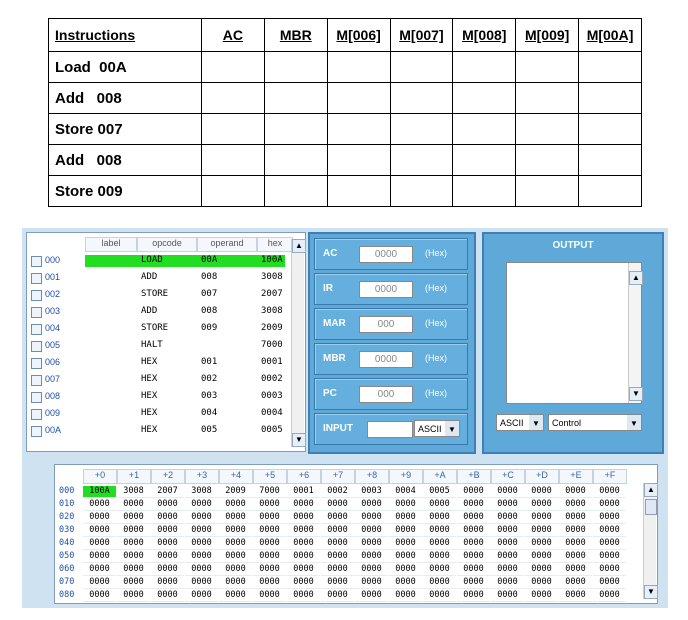 The height and width of the screenshot is (620, 688). I want to click on memory-list-row: 008 HEX 003 0003, so click(157, 397).